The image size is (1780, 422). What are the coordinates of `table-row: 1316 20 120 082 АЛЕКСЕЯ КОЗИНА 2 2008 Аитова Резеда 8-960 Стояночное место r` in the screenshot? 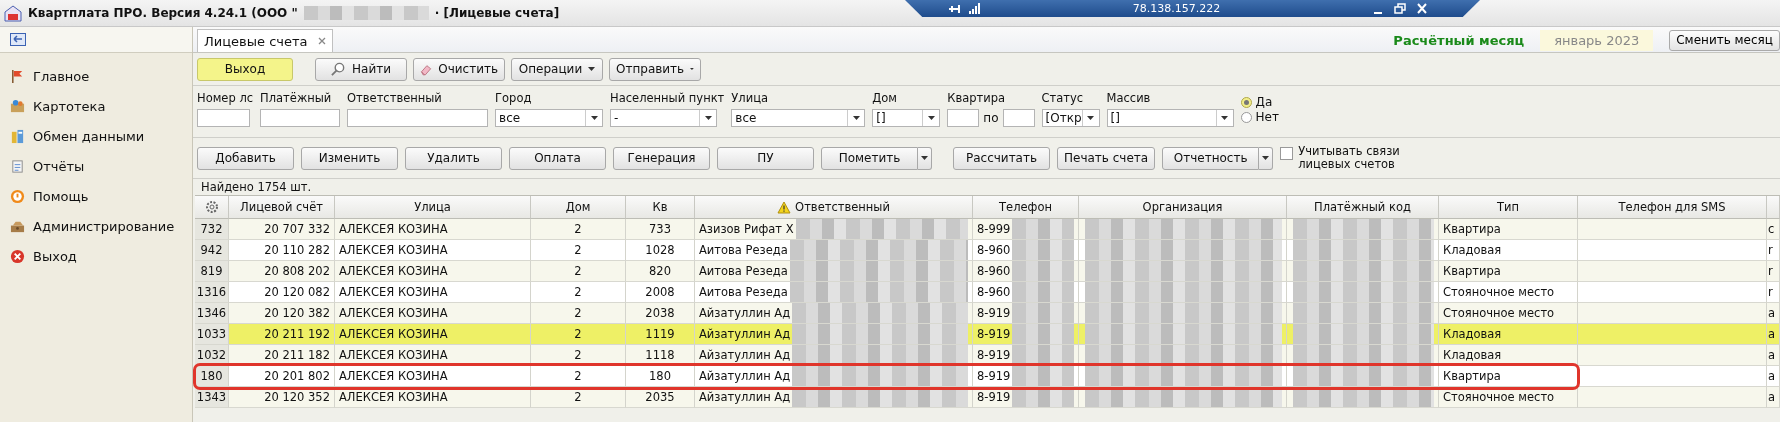 It's located at (987, 292).